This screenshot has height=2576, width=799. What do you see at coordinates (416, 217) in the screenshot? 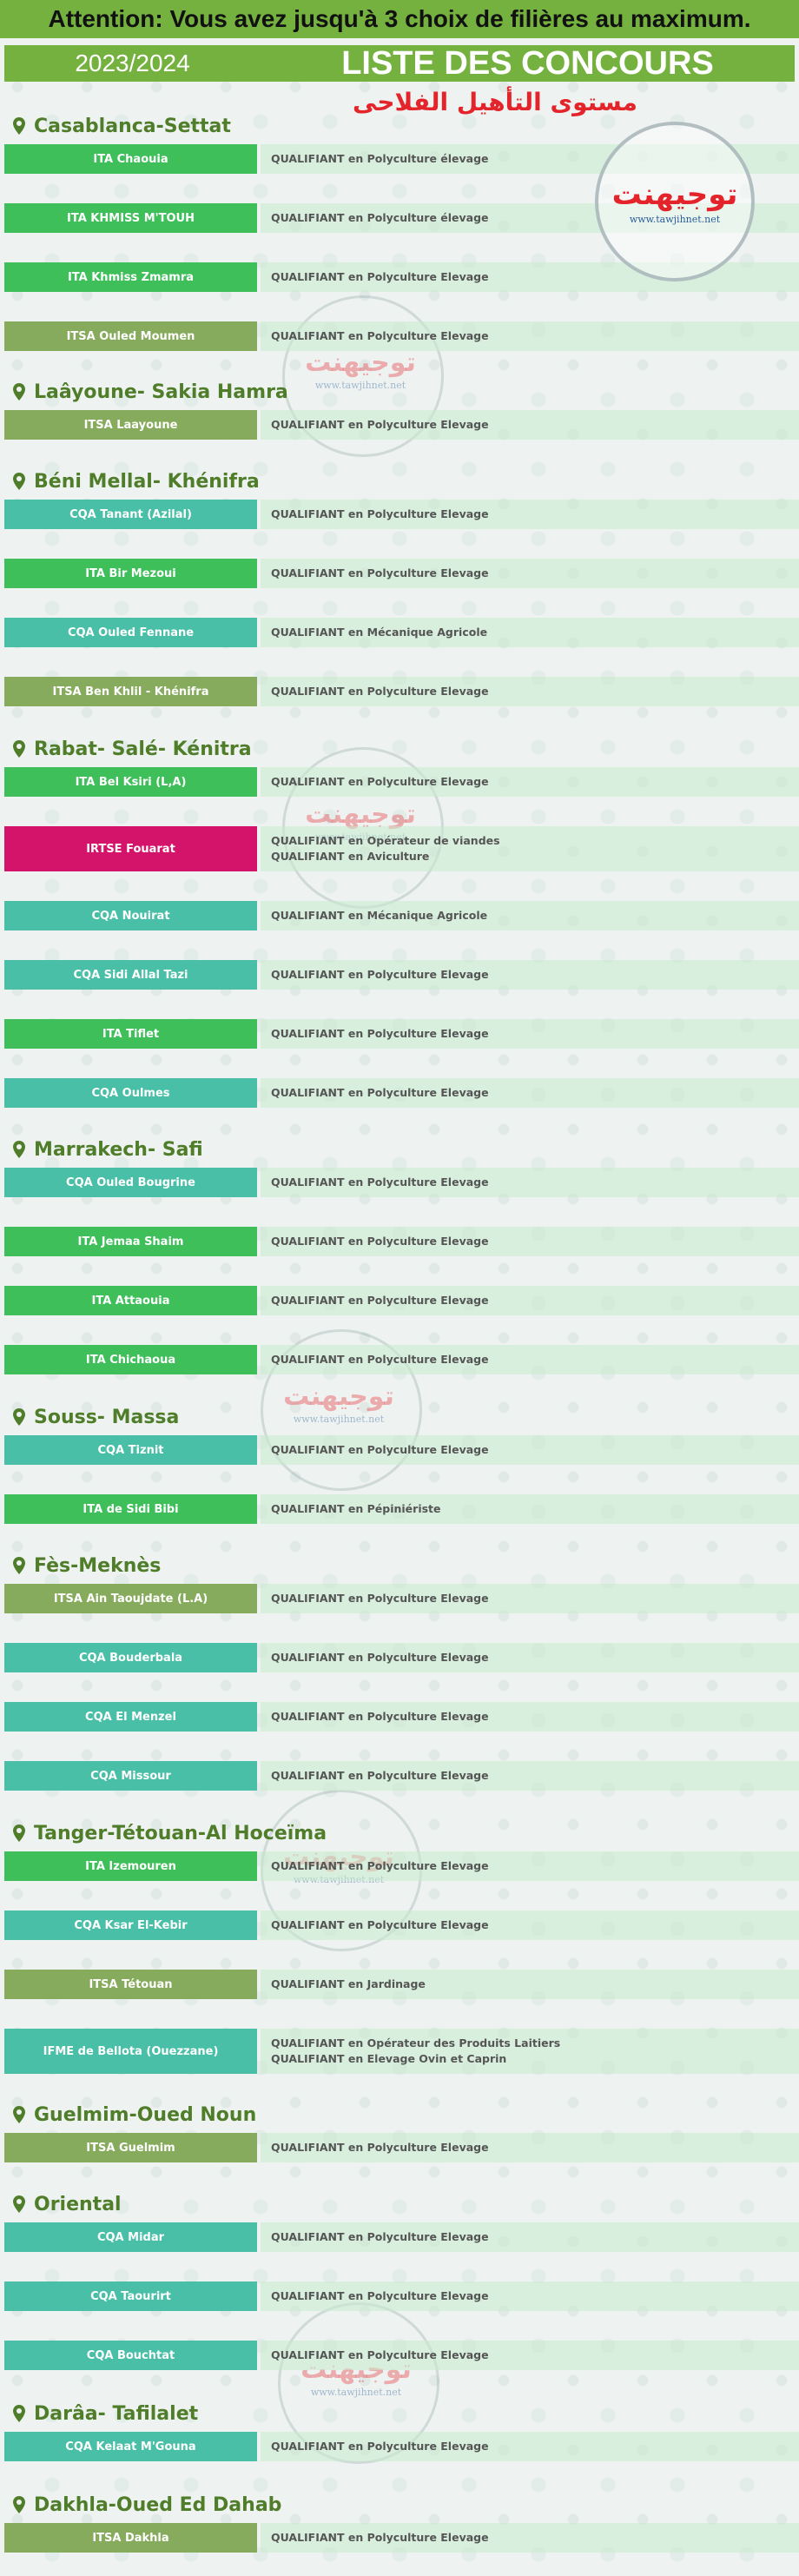
I see `filiere-name: en Polyculture élevage` at bounding box center [416, 217].